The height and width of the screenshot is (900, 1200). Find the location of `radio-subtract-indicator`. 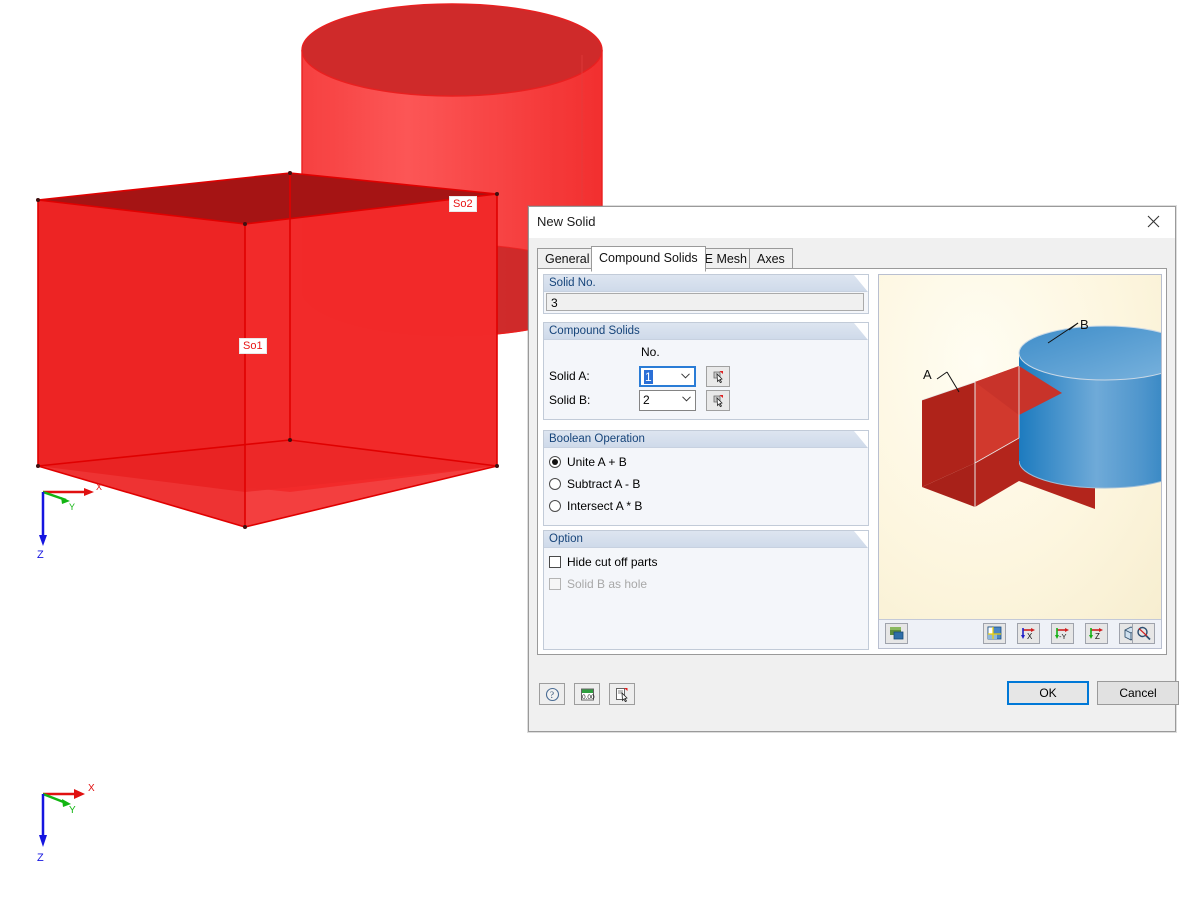

radio-subtract-indicator is located at coordinates (555, 484).